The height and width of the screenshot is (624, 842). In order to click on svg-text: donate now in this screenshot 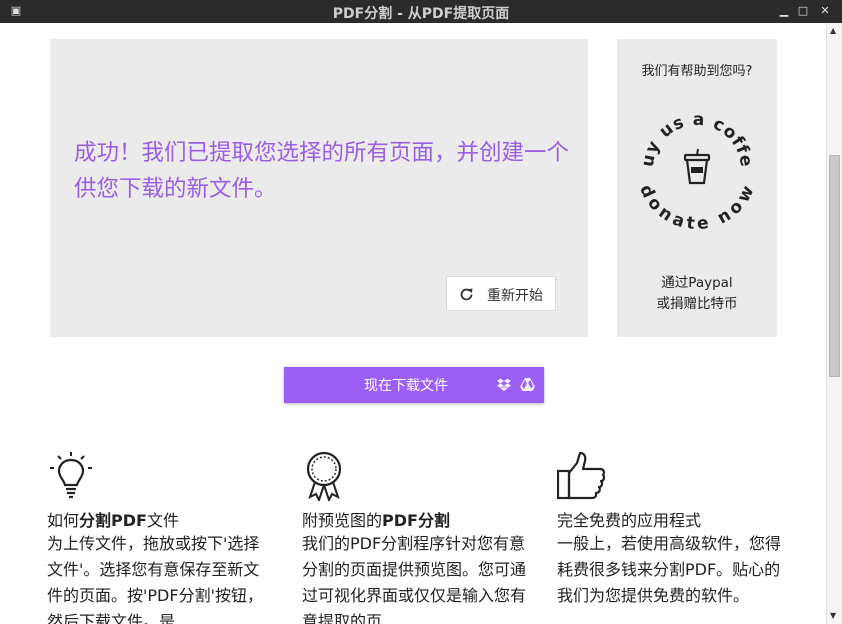, I will do `click(697, 205)`.